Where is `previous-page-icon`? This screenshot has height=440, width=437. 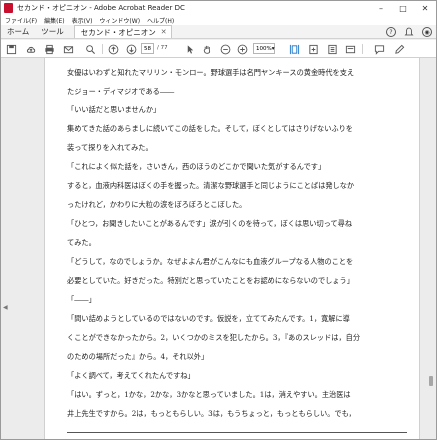 previous-page-icon is located at coordinates (113, 49).